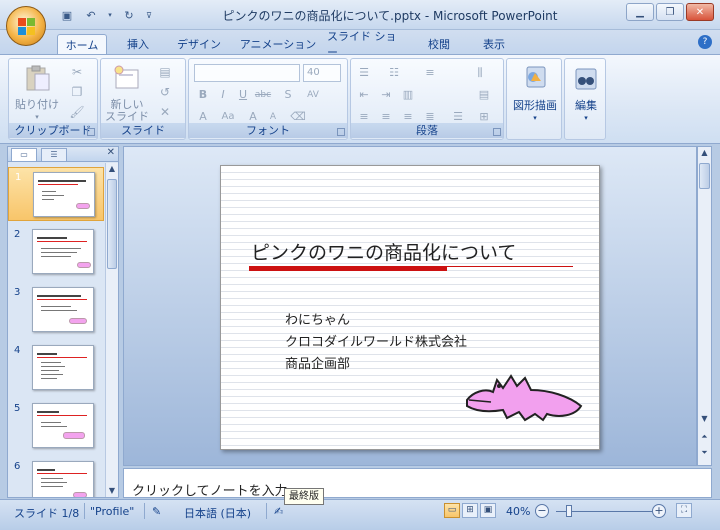 Image resolution: width=720 pixels, height=530 pixels. What do you see at coordinates (586, 105) in the screenshot?
I see `editing-label: 編集` at bounding box center [586, 105].